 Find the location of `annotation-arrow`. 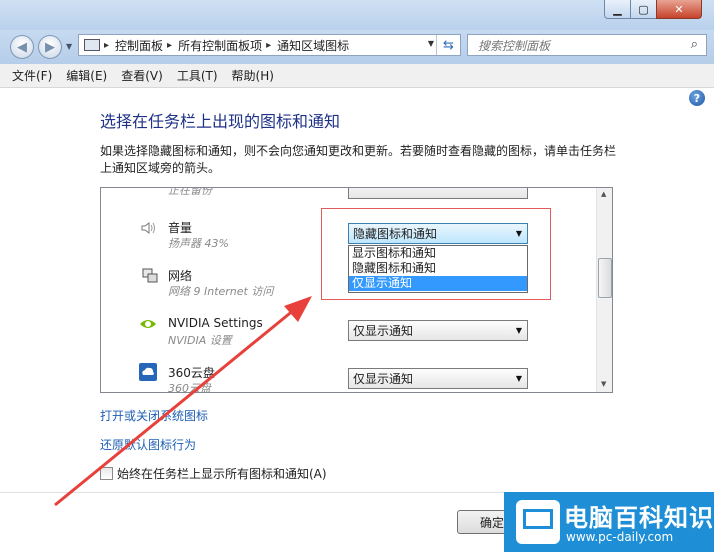

annotation-arrow is located at coordinates (183, 401).